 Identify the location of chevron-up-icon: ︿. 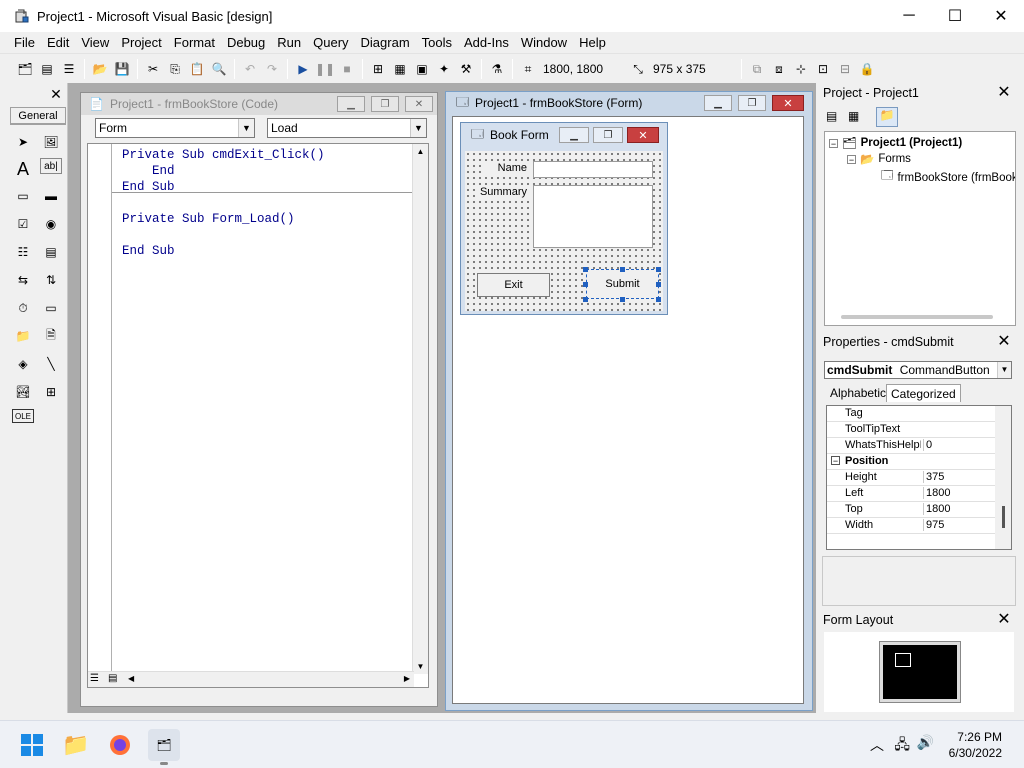
(877, 745).